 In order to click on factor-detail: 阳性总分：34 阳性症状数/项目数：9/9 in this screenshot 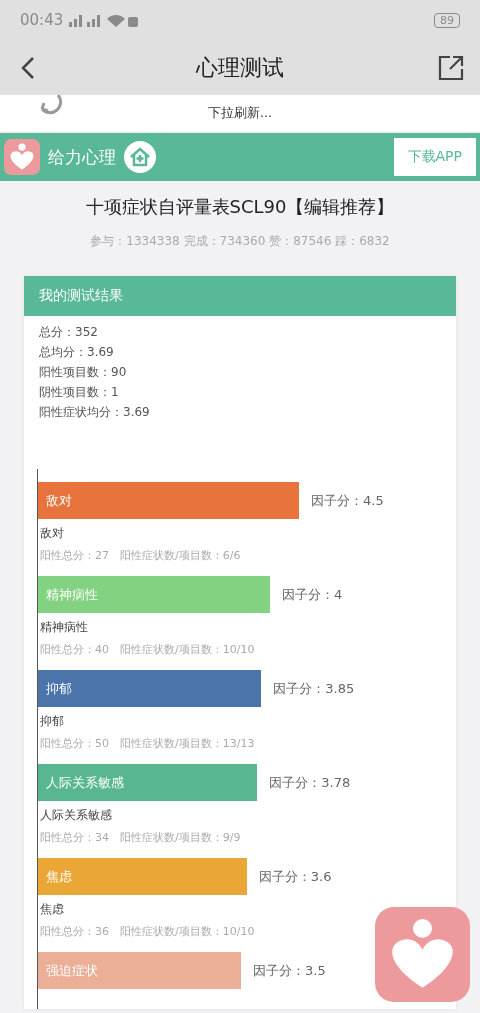, I will do `click(140, 837)`.